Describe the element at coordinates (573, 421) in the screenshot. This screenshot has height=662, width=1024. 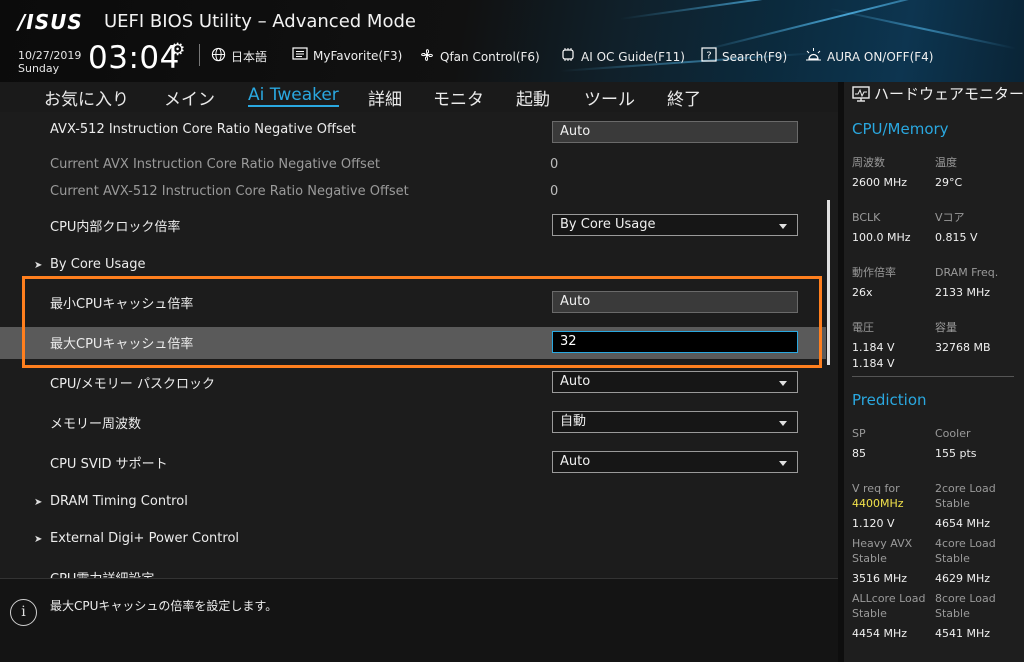
I see `select-value: 自動` at that location.